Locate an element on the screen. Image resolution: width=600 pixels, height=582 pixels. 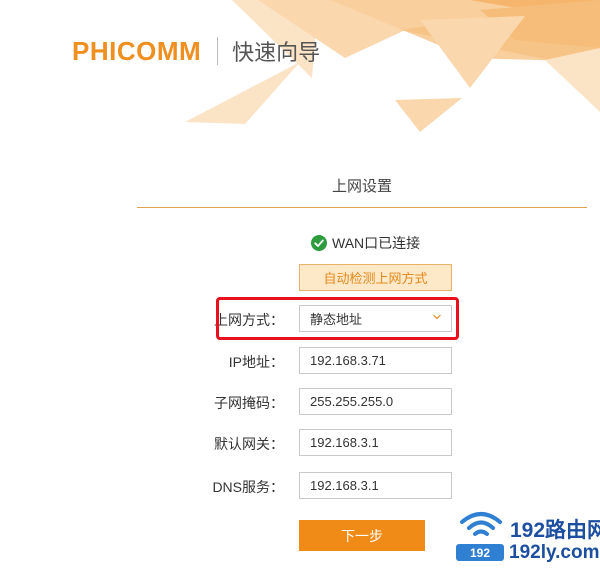
subnet-mask-input: 255.255.255.0 is located at coordinates (375, 401).